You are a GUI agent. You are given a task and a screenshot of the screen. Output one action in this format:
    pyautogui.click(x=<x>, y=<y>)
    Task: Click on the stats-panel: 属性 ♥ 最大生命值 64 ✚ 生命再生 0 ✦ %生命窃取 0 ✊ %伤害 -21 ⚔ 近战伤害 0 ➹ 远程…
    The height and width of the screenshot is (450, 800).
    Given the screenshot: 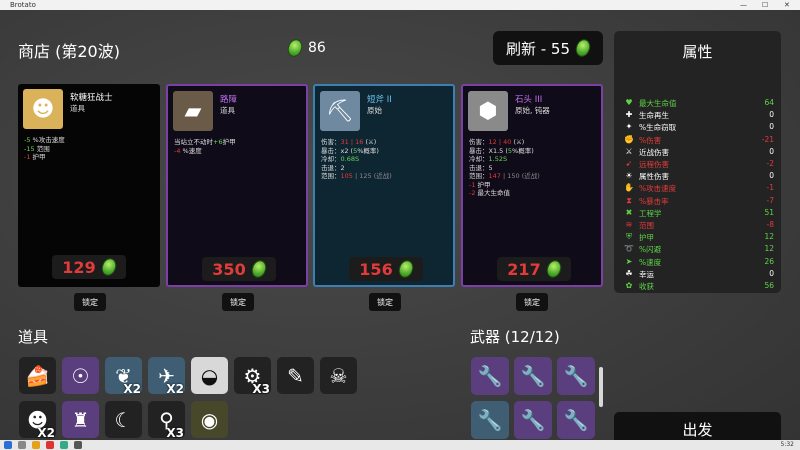 What is the action you would take?
    pyautogui.click(x=697, y=162)
    